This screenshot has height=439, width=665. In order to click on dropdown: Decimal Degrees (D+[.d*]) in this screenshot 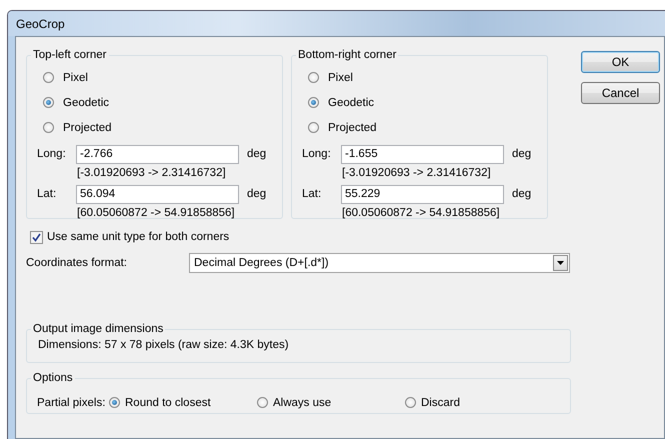, I will do `click(379, 263)`.